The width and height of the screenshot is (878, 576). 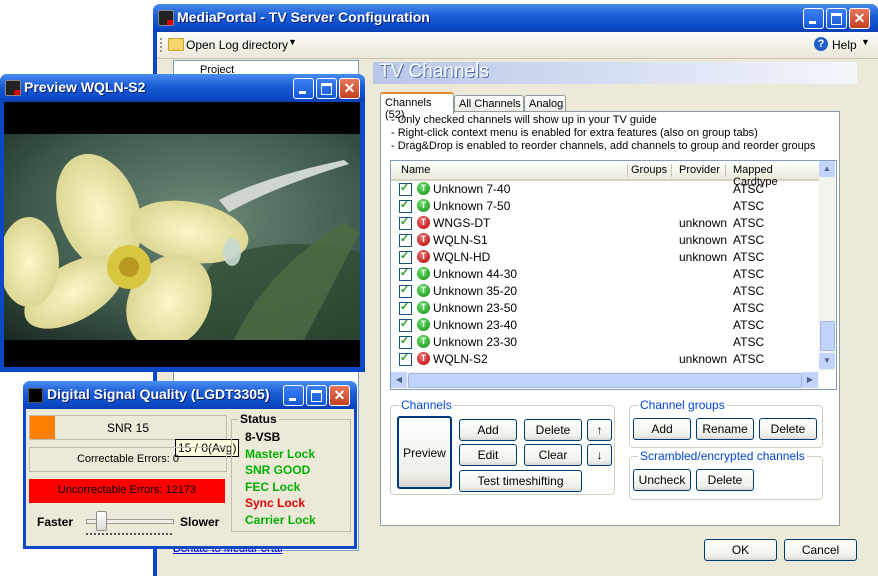 What do you see at coordinates (810, 380) in the screenshot?
I see `scroll-right-arrow: ▶` at bounding box center [810, 380].